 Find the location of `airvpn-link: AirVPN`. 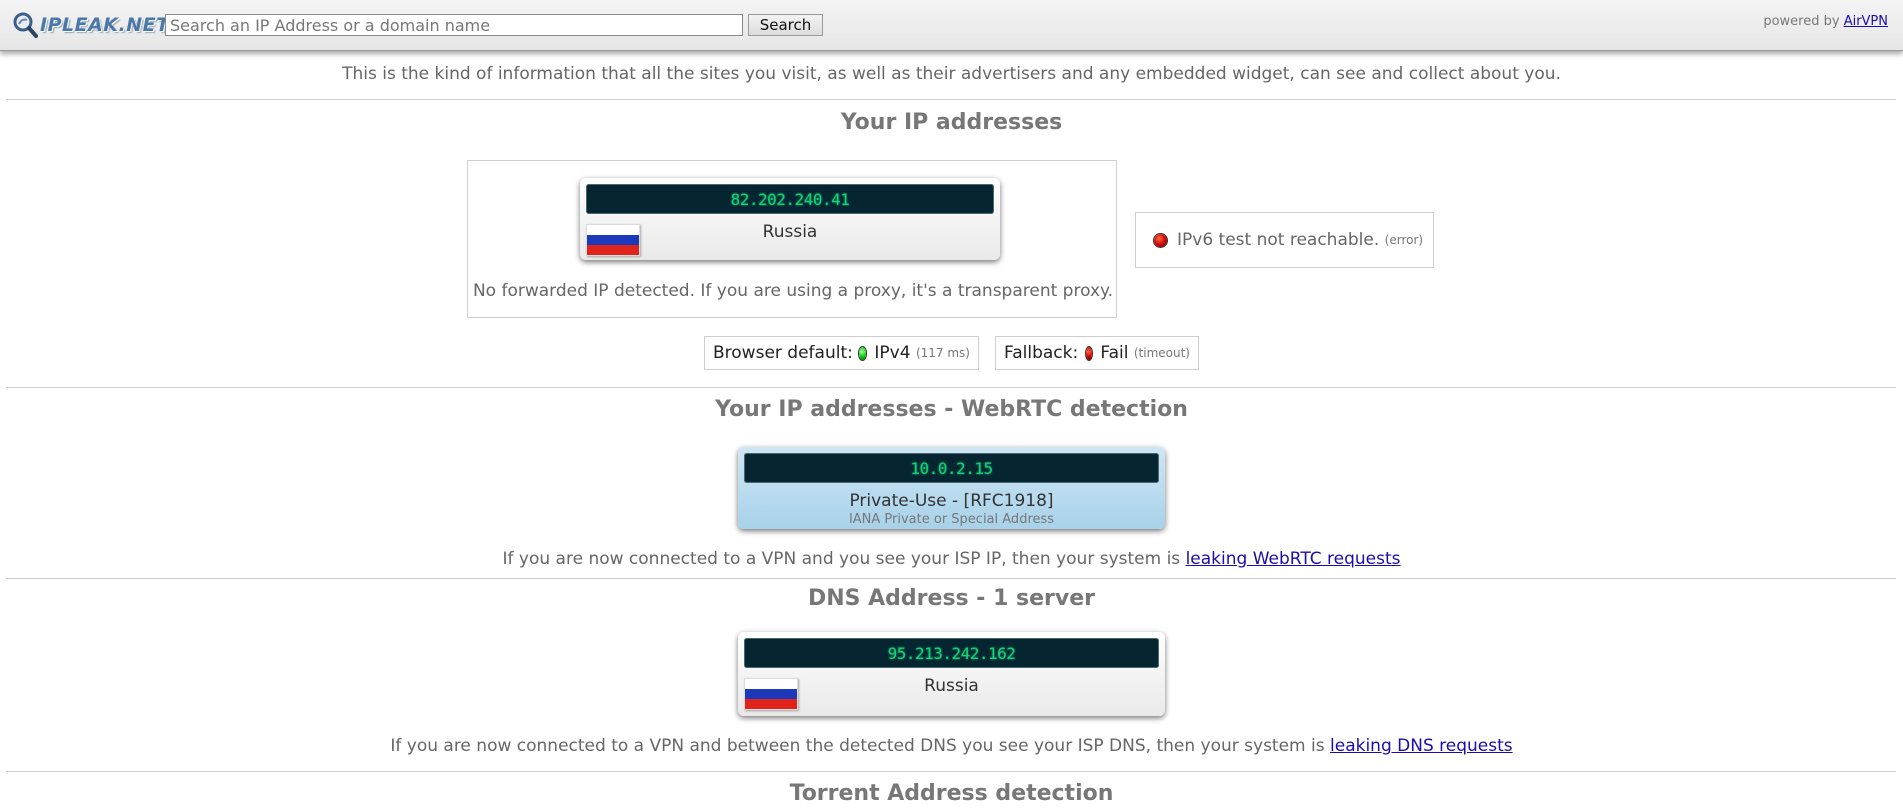

airvpn-link: AirVPN is located at coordinates (1866, 21).